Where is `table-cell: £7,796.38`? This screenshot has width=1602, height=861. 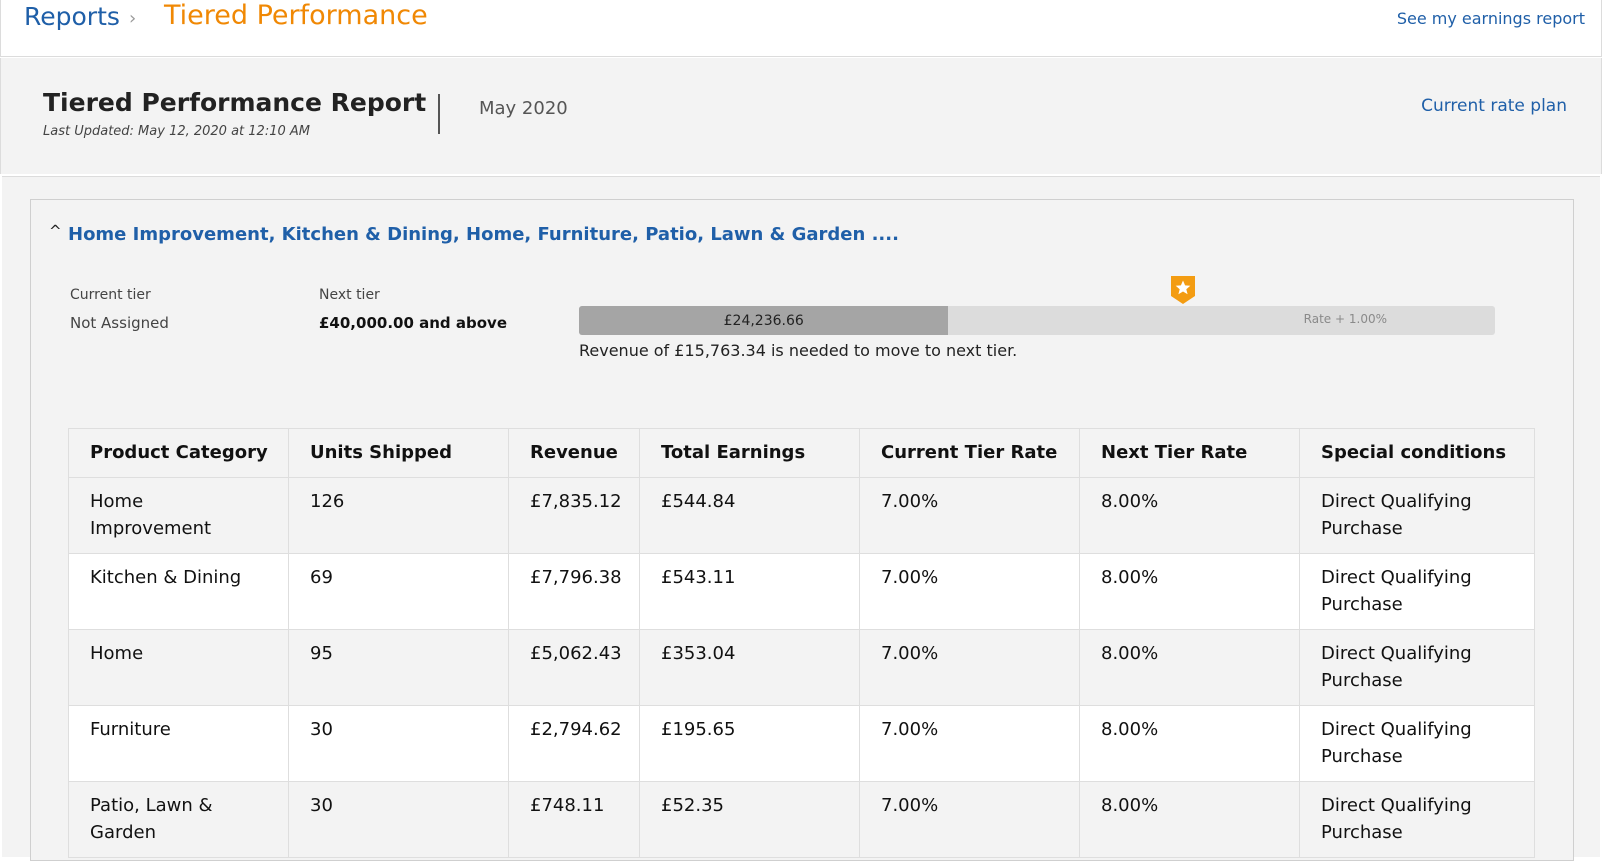
table-cell: £7,796.38 is located at coordinates (574, 591).